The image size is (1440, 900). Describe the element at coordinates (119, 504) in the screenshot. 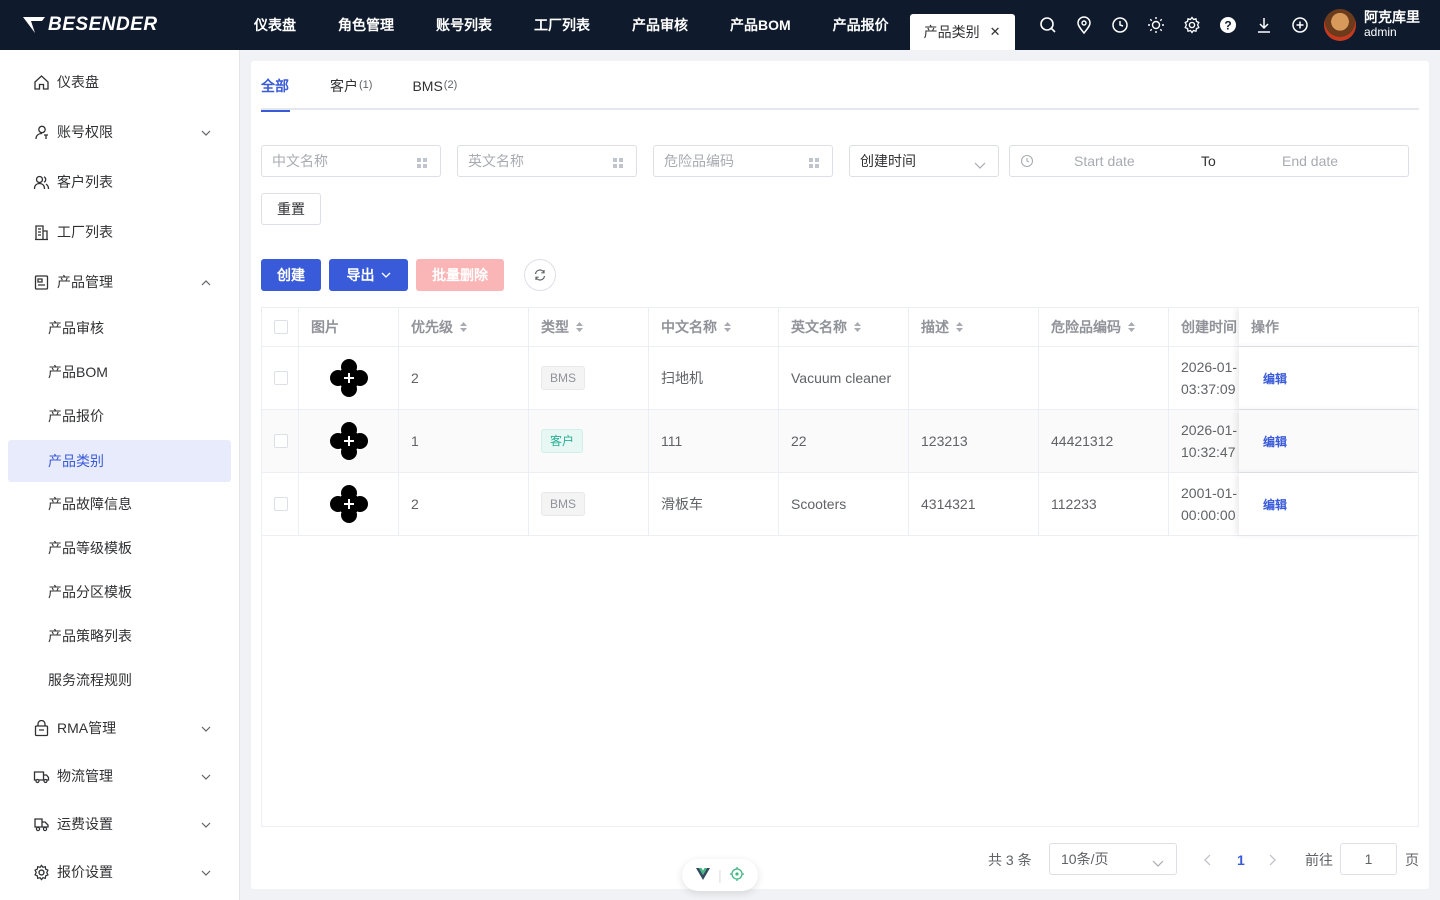

I see `sidebar-sub-product-fault-info: 产品故障信息` at that location.